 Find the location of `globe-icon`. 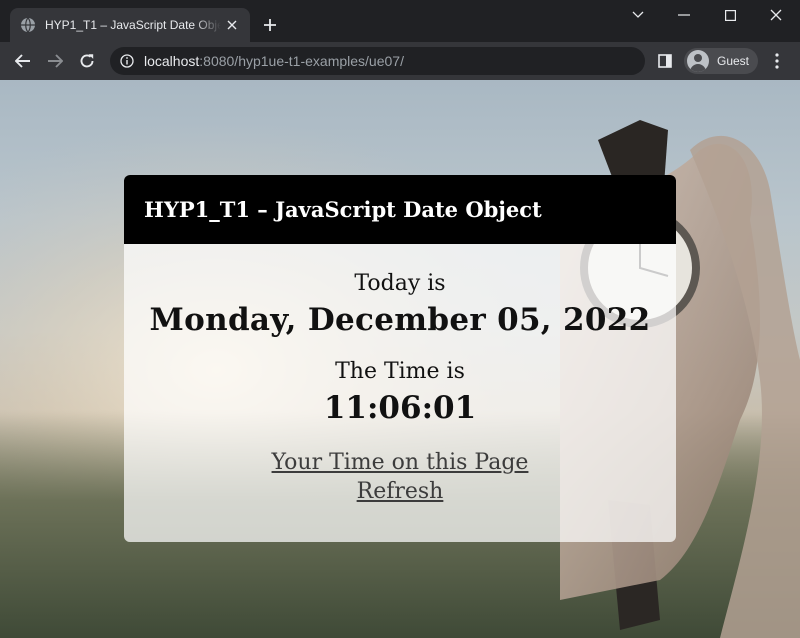

globe-icon is located at coordinates (28, 25).